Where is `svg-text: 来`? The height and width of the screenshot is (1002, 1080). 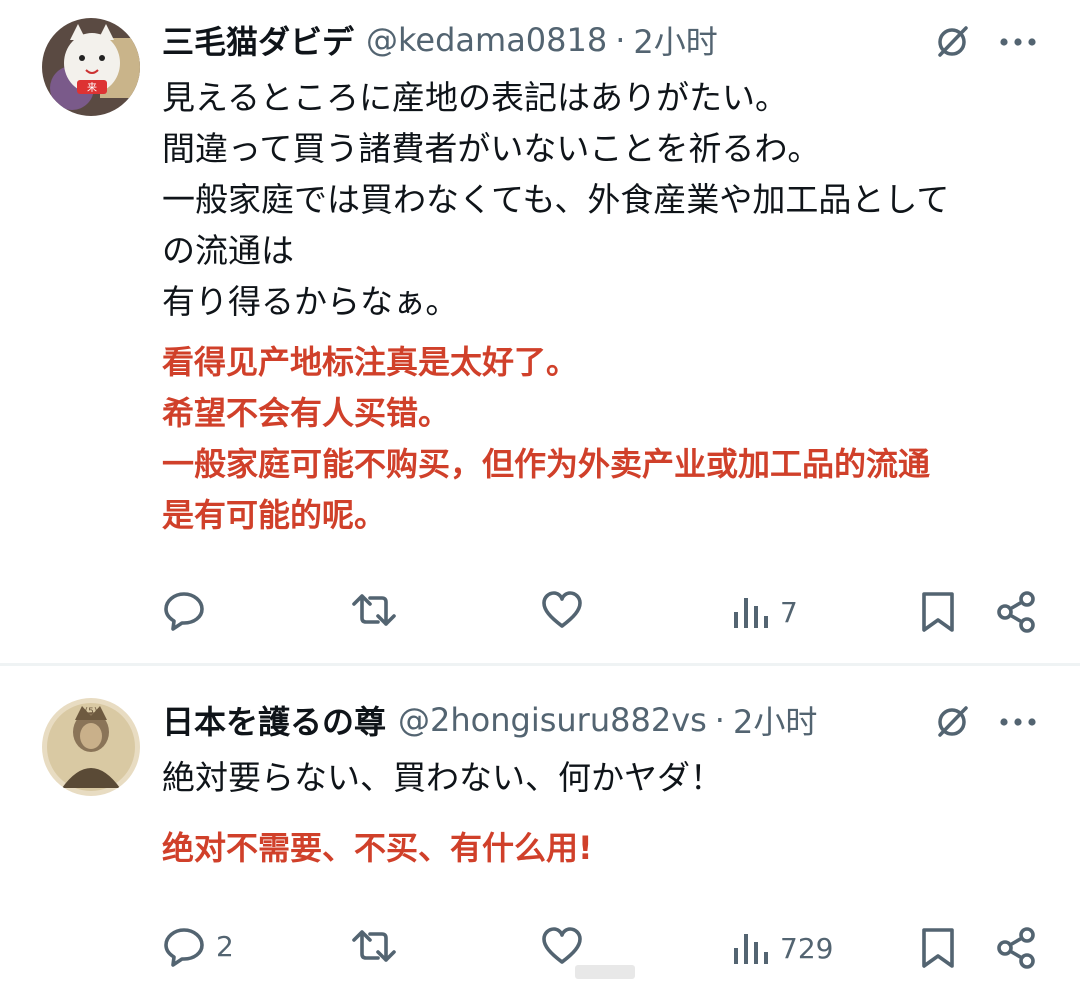
svg-text: 来 is located at coordinates (92, 88).